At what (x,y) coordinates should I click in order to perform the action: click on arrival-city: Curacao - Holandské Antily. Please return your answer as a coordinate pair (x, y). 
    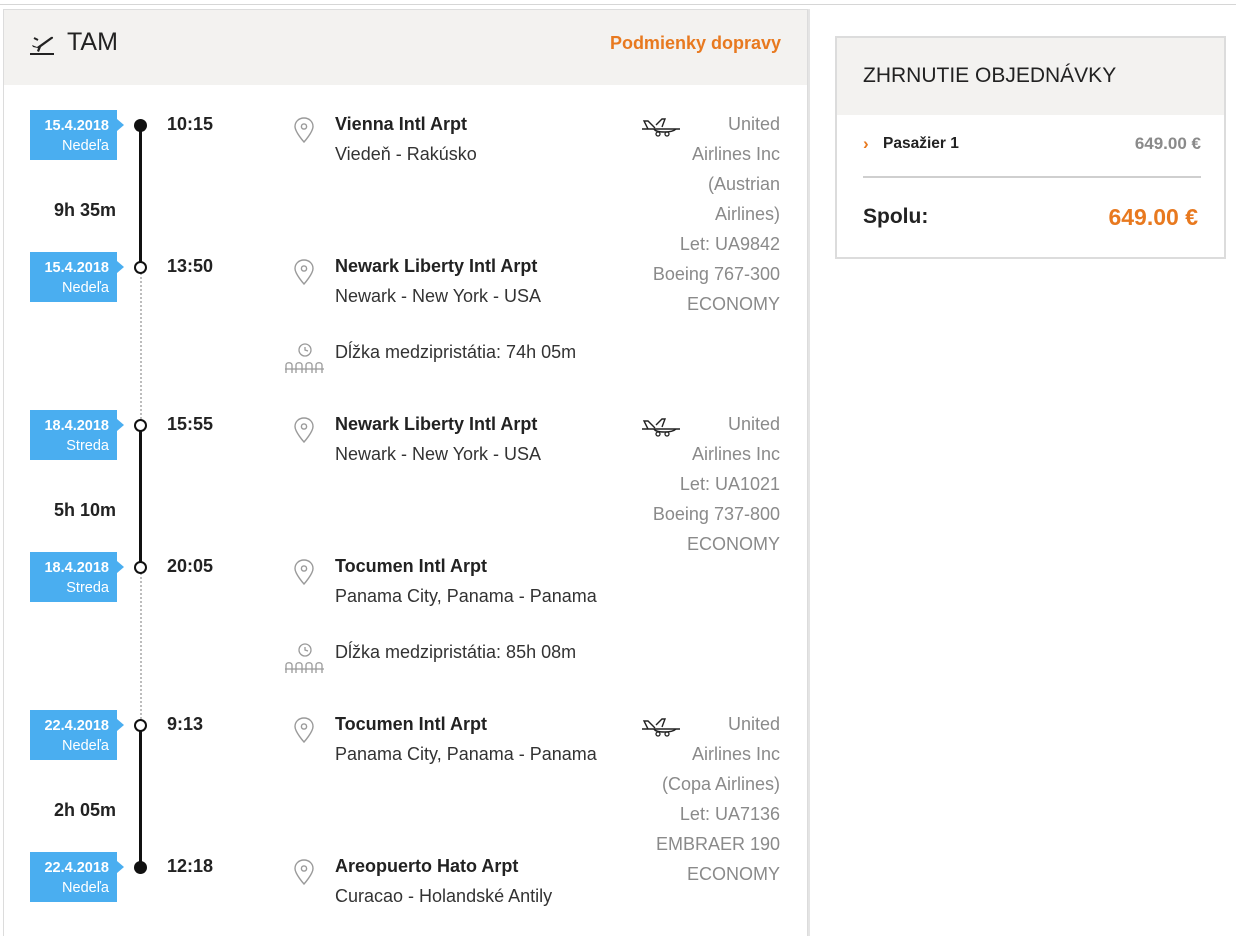
    Looking at the image, I should click on (444, 896).